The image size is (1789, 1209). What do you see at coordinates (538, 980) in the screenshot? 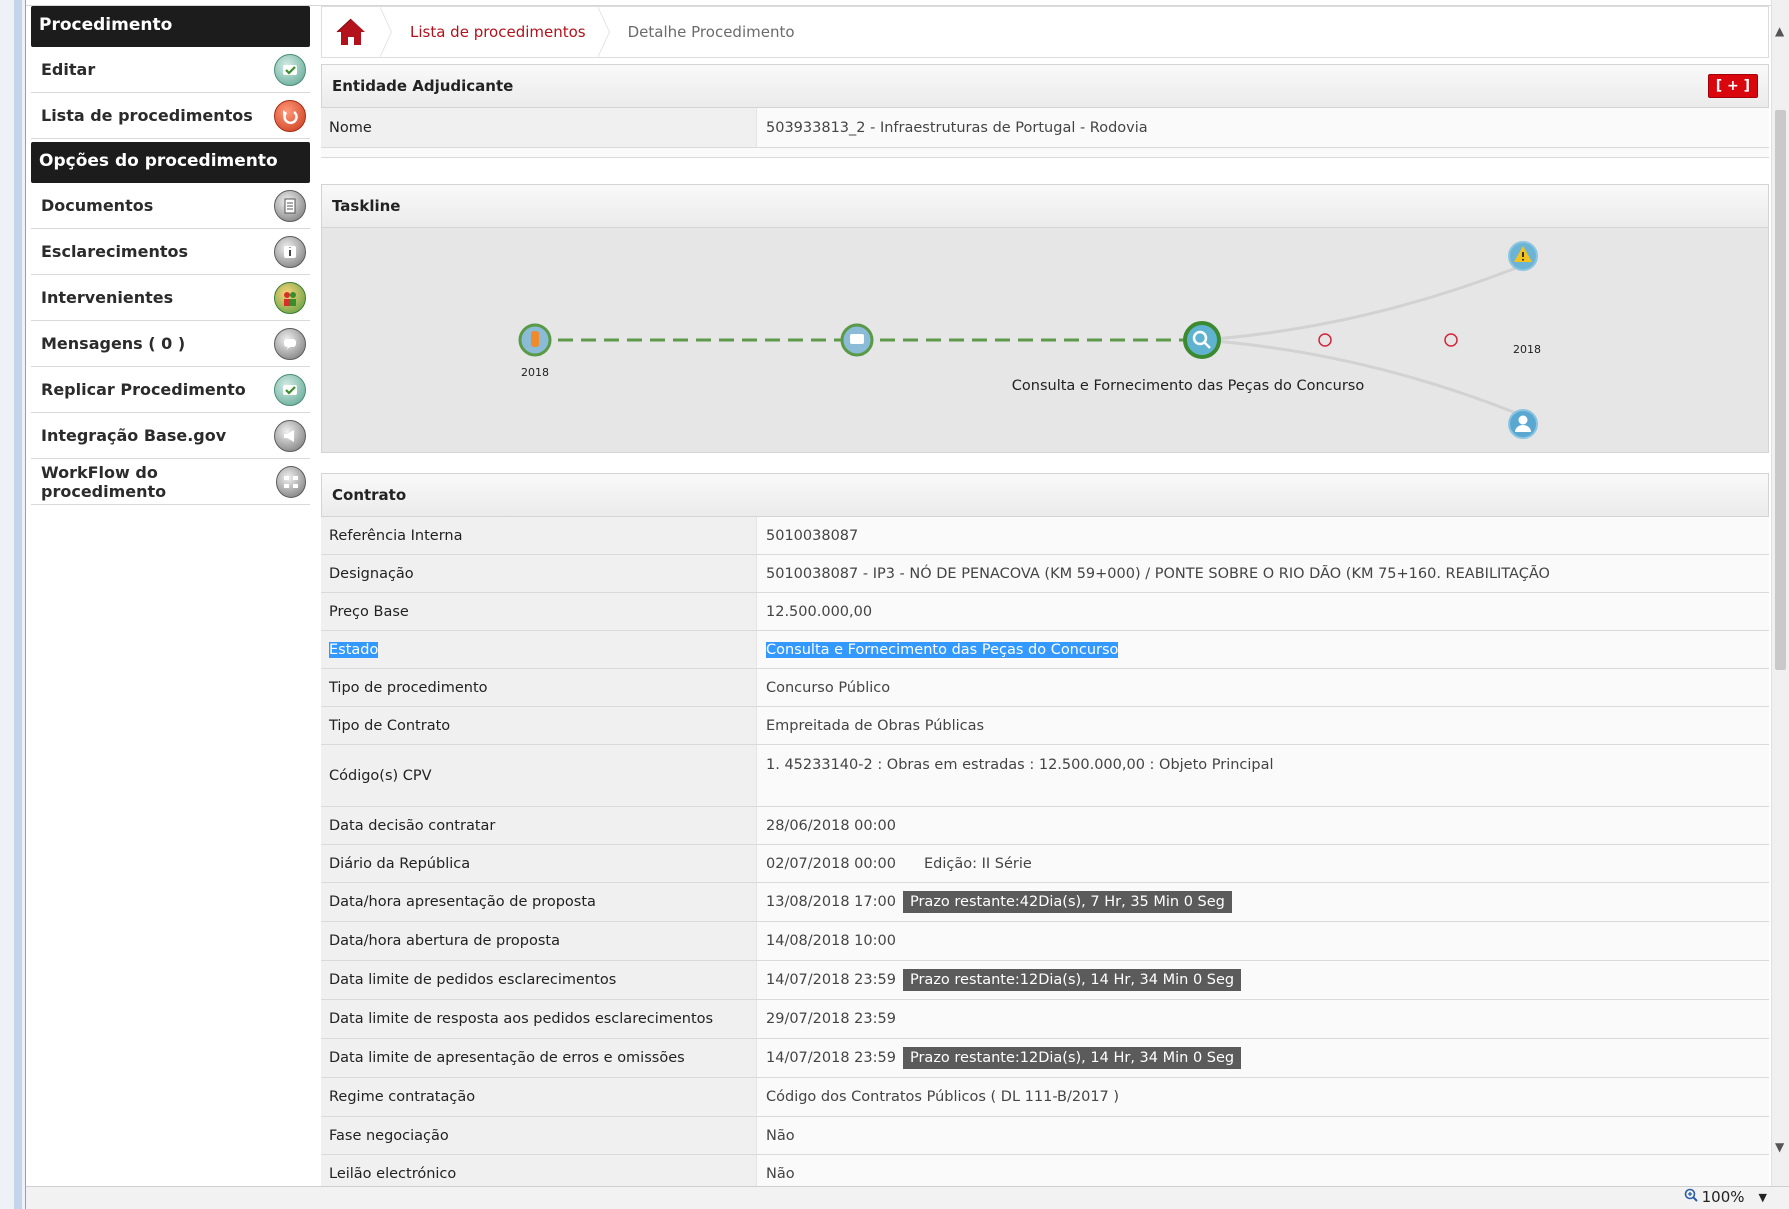
I see `row-label: Data limite de pedidos esclarecimentos` at bounding box center [538, 980].